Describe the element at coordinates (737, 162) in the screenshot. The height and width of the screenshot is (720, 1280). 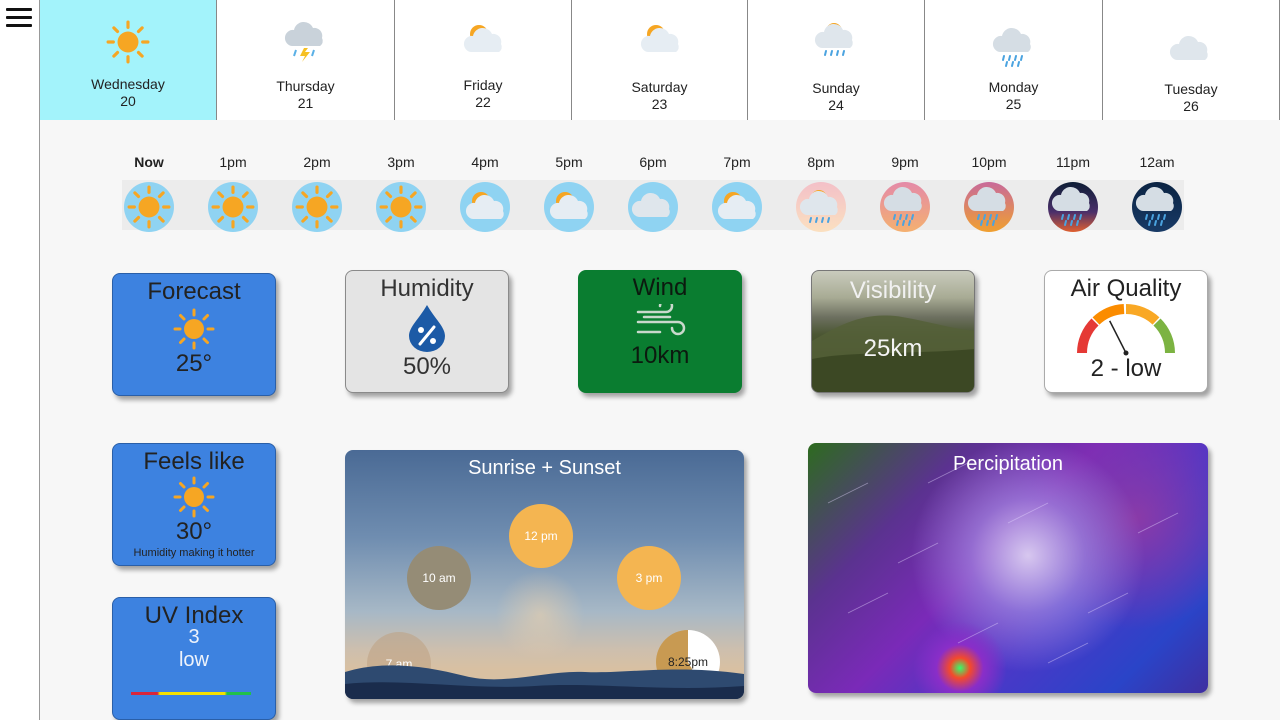
I see `hour-label: 7pm` at that location.